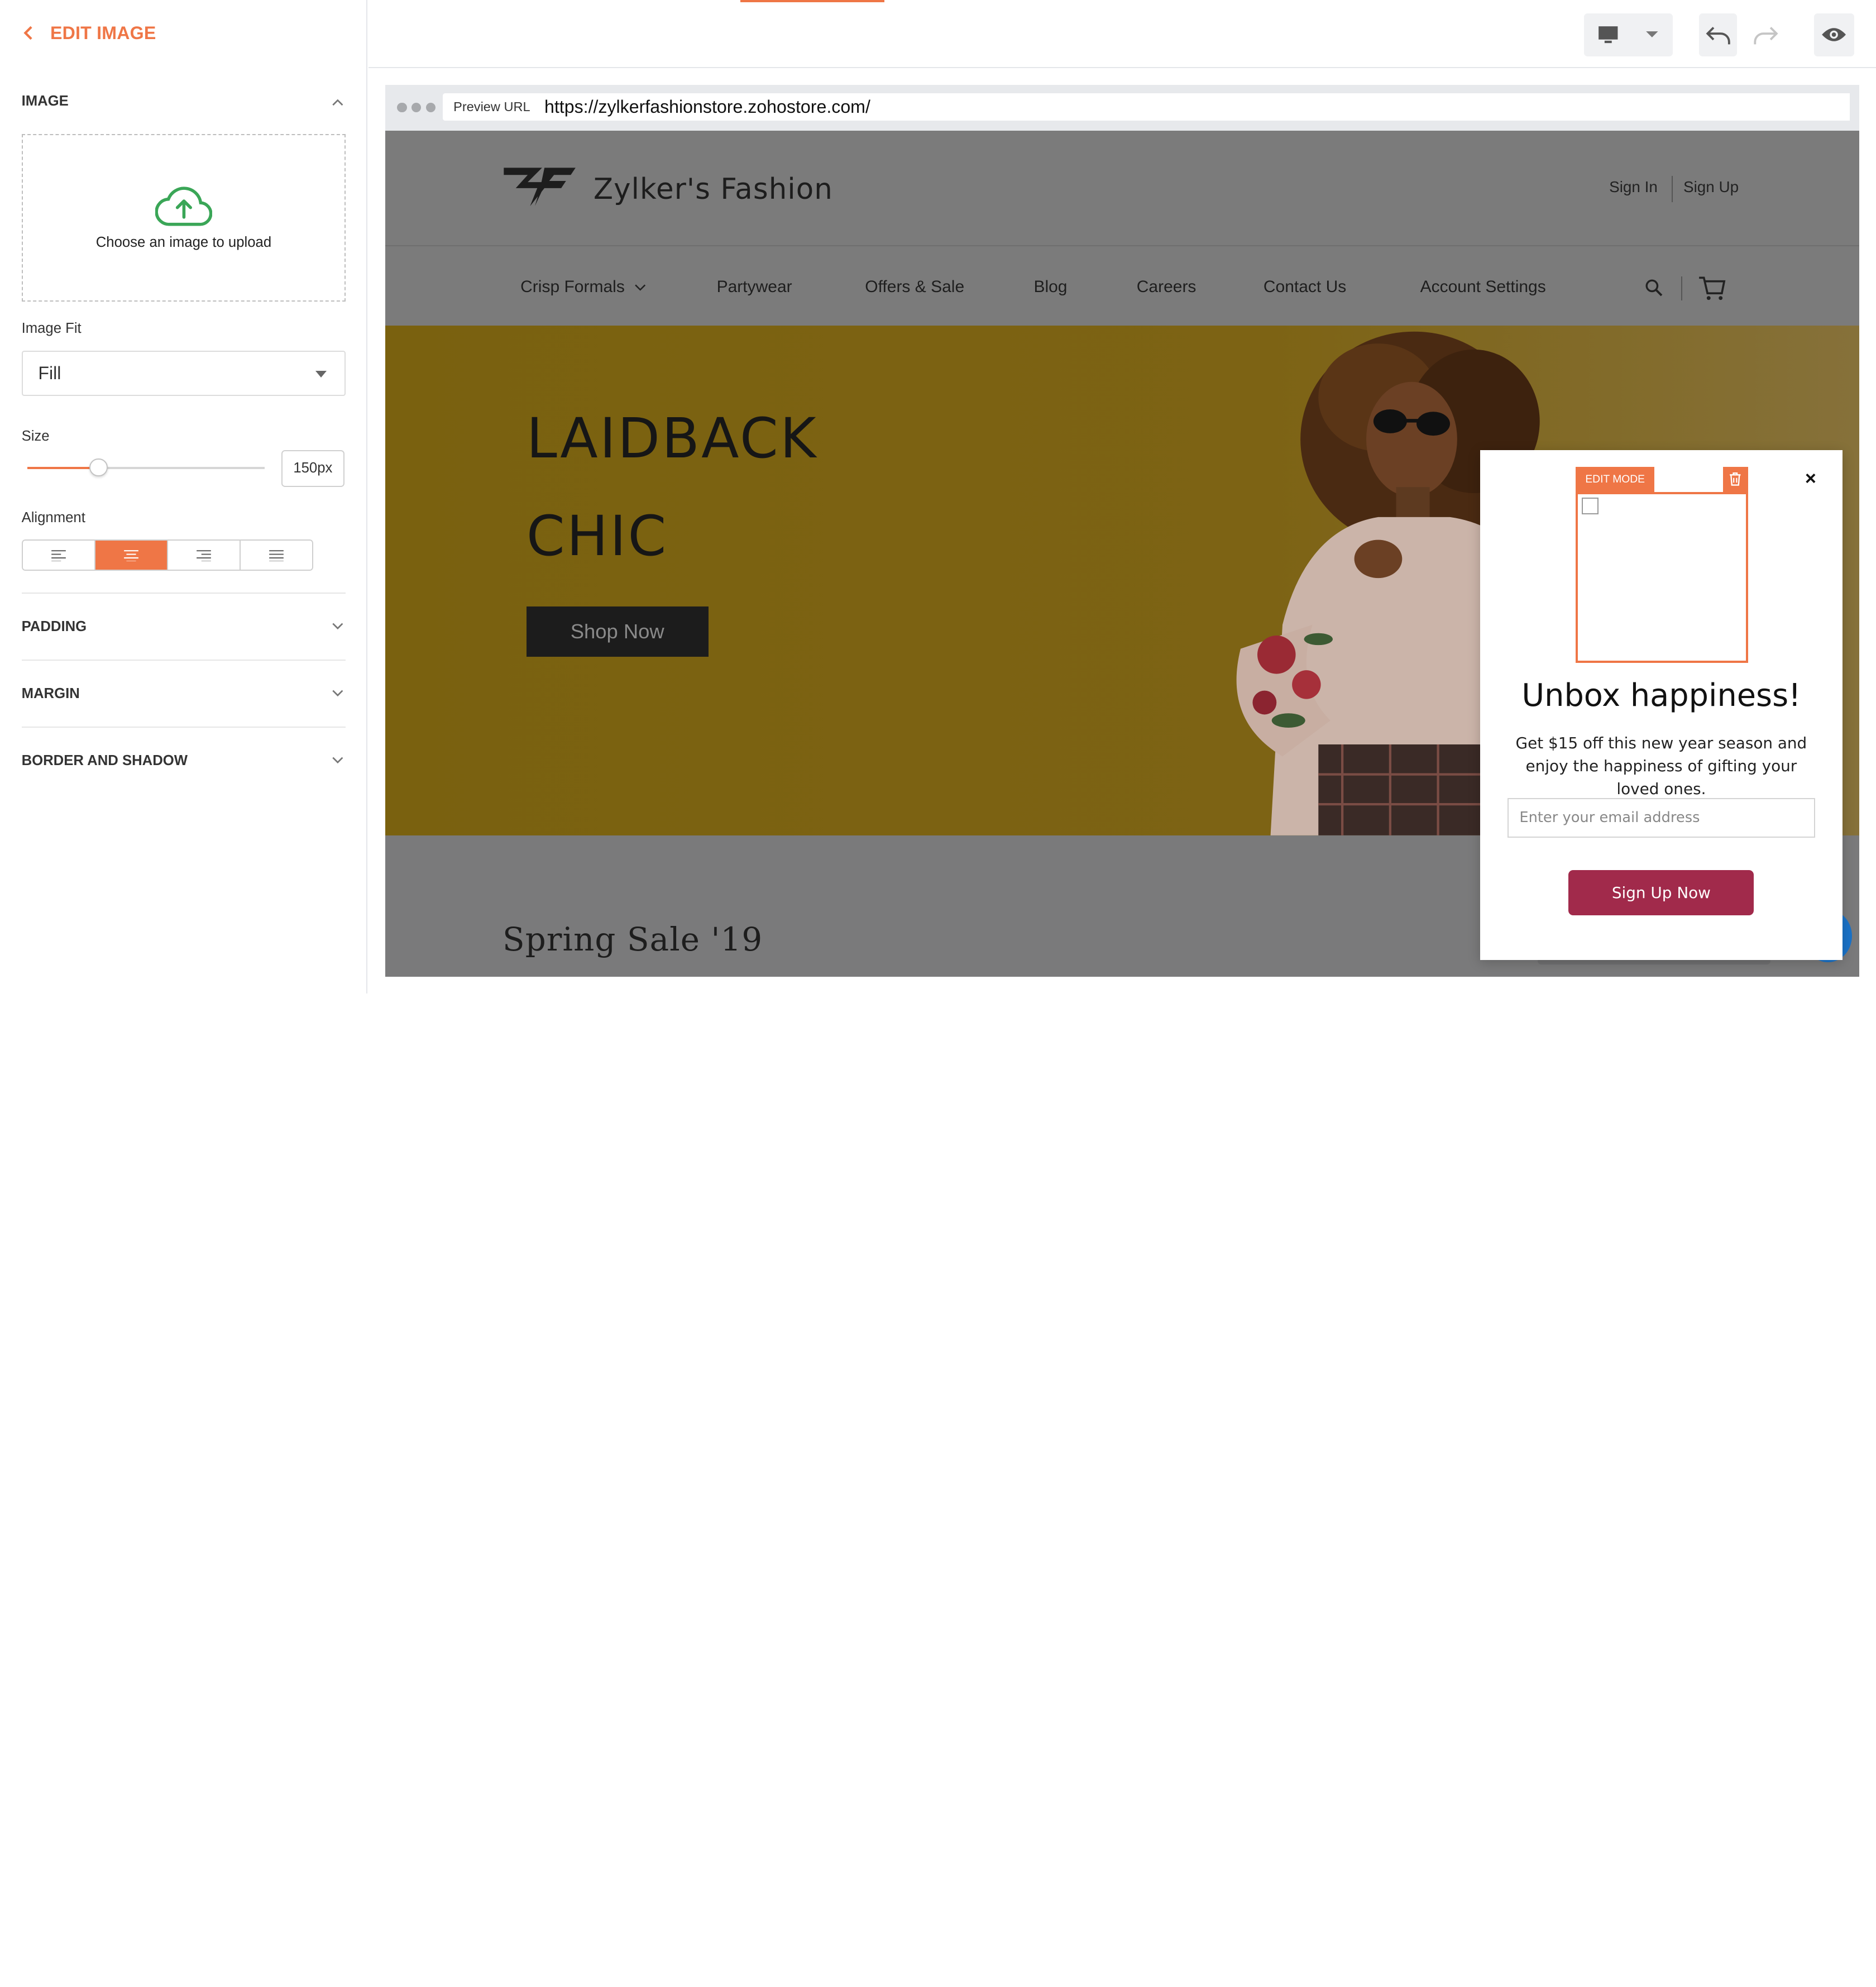 Image resolution: width=1876 pixels, height=1987 pixels. What do you see at coordinates (1661, 893) in the screenshot?
I see `sign-up-now-button: Sign Up Now` at bounding box center [1661, 893].